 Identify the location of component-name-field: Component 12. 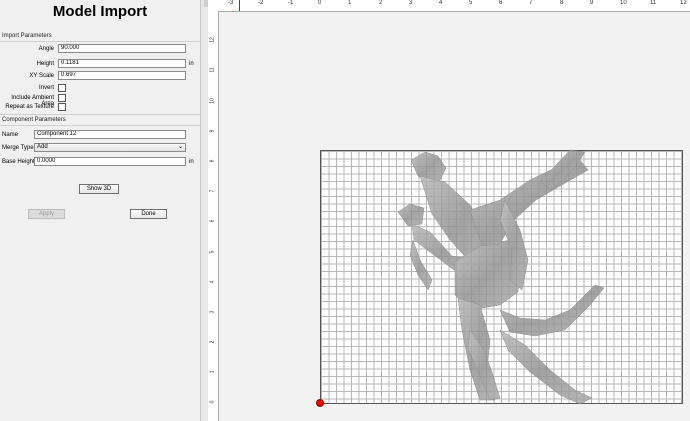
(110, 134).